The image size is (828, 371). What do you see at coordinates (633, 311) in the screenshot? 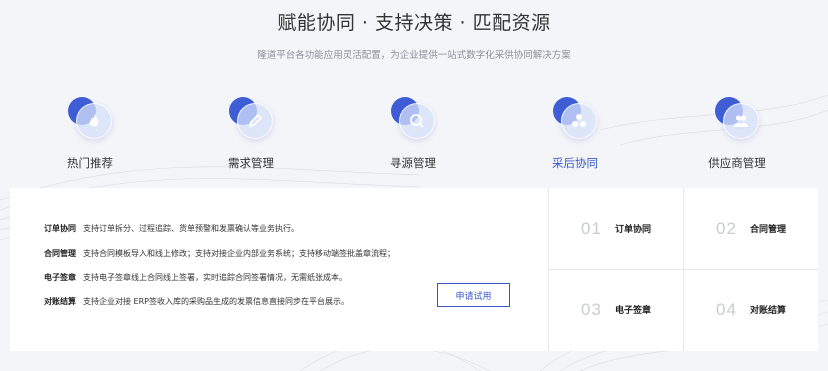
I see `cell-name: 电子签章` at bounding box center [633, 311].